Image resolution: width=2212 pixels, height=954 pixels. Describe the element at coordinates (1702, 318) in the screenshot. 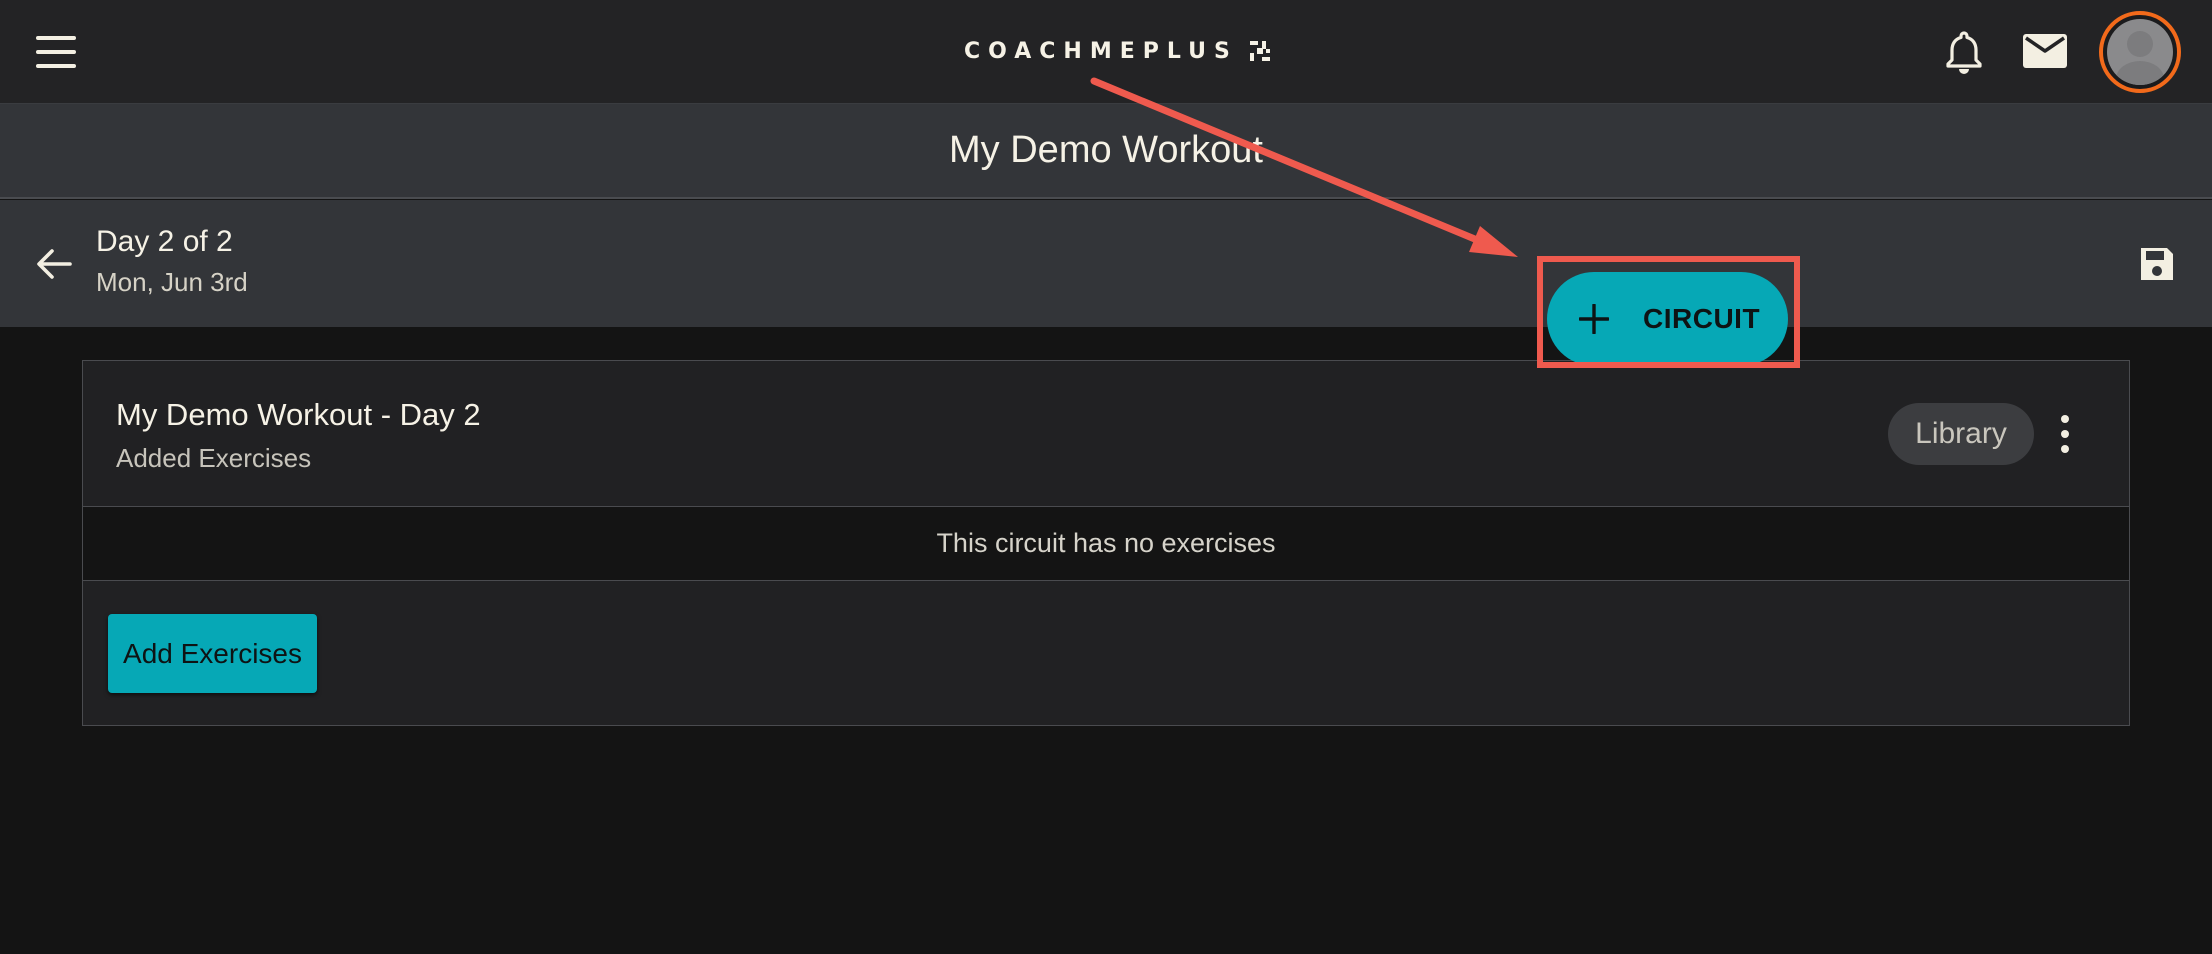

I see `add-circuit-label: CIRCUIT` at that location.